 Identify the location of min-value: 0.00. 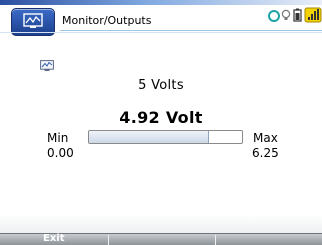
(60, 153).